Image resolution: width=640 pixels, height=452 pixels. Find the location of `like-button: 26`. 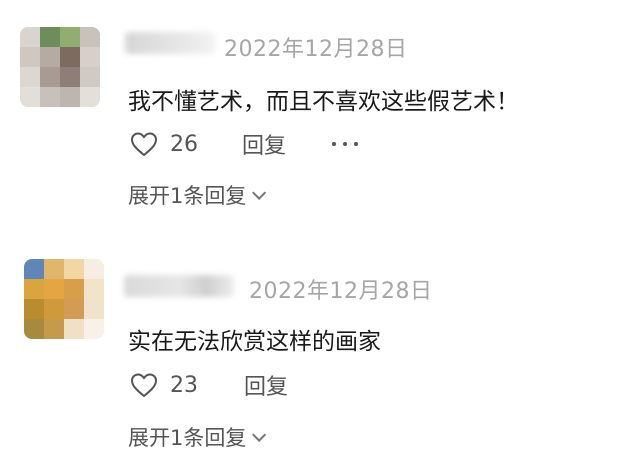

like-button: 26 is located at coordinates (164, 144).